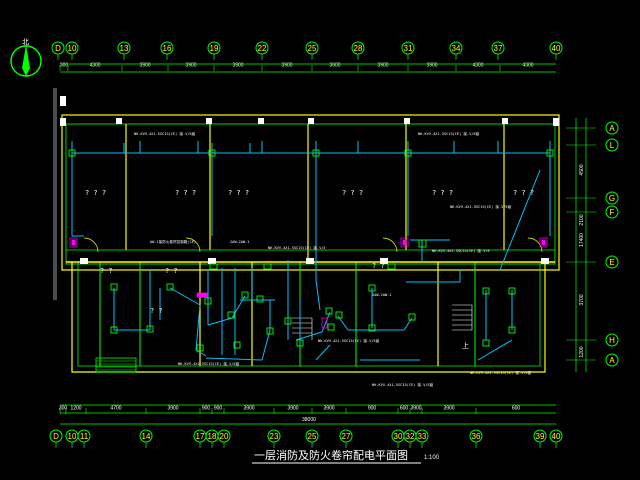 The width and height of the screenshot is (640, 480). Describe the element at coordinates (72, 436) in the screenshot. I see `bottom-axis-label: 10` at that location.